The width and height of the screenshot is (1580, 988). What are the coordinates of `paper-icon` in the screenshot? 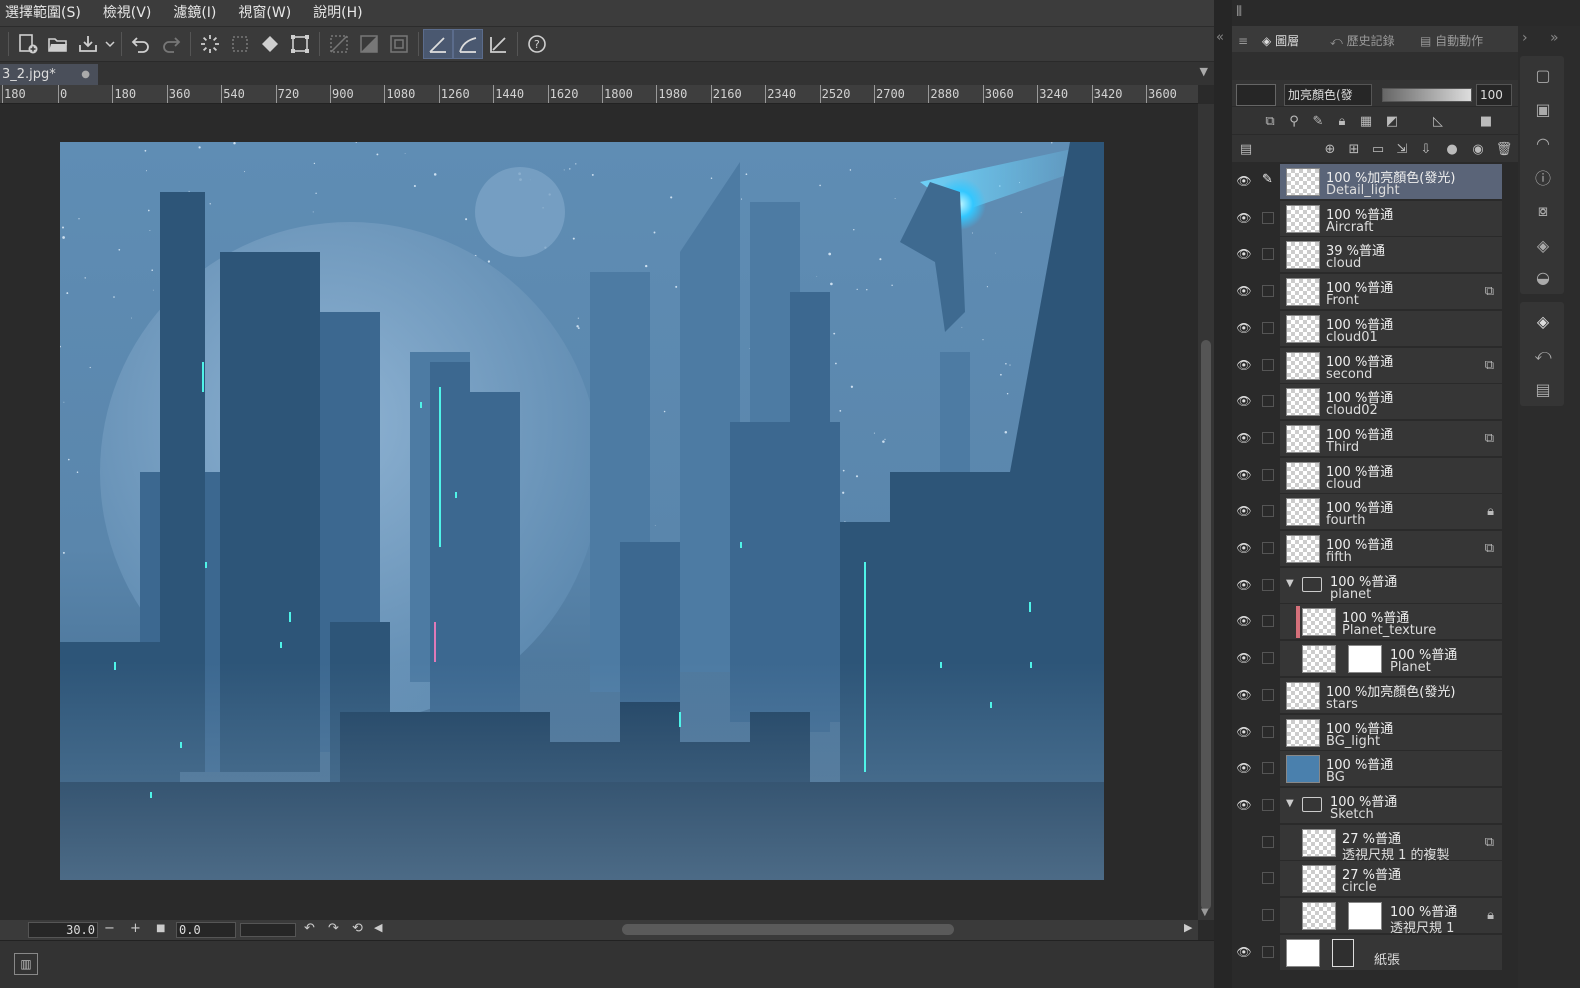 It's located at (1343, 952).